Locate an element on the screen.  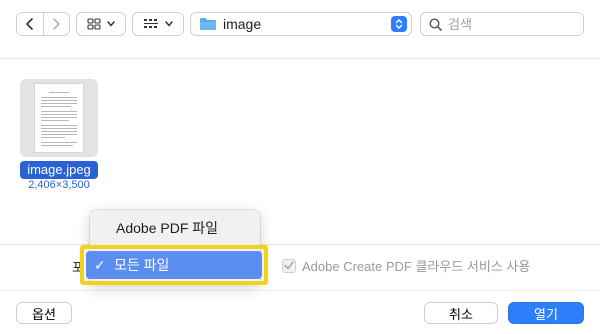
navigation-buttons is located at coordinates (43, 24).